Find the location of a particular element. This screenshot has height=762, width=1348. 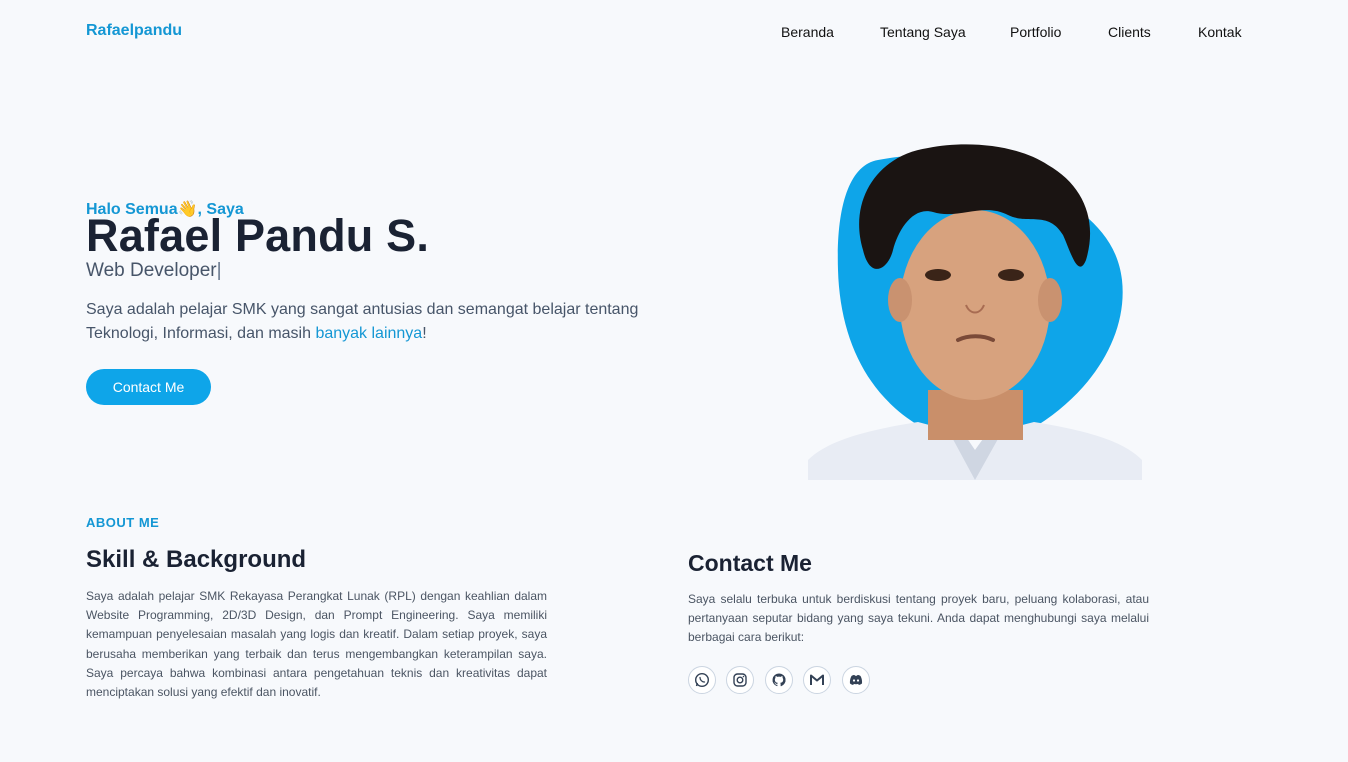

contact-me-button: Contact Me is located at coordinates (148, 387).